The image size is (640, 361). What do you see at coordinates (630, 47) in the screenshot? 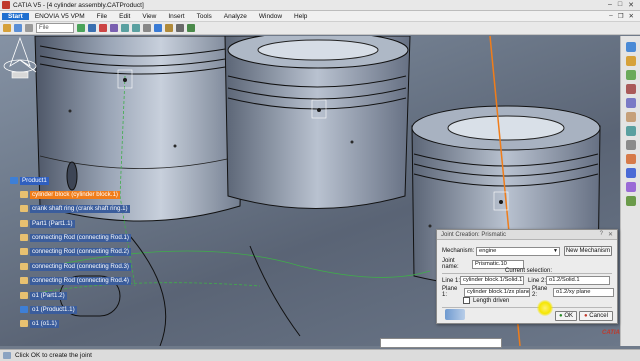
I see `new-component-icon` at bounding box center [630, 47].